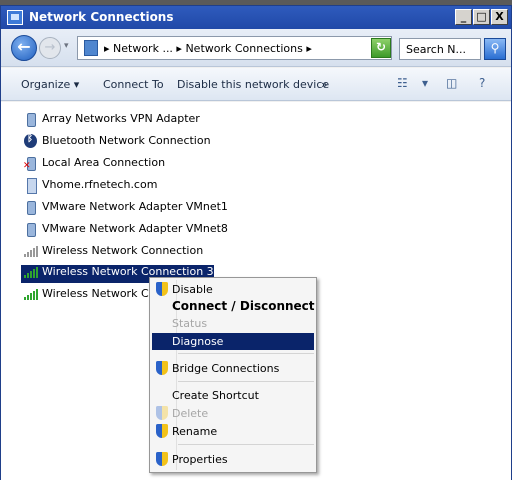  What do you see at coordinates (101, 17) in the screenshot?
I see `window-title: Network Connections` at bounding box center [101, 17].